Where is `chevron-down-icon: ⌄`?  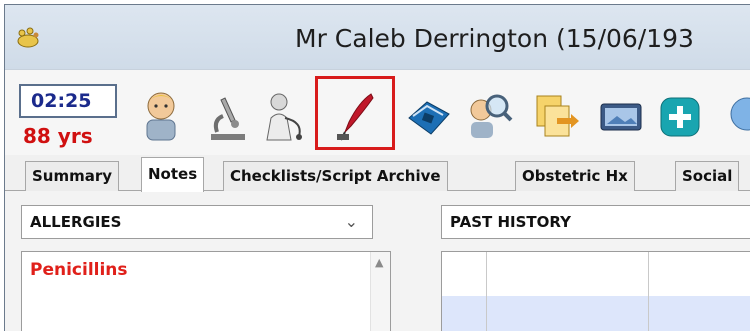 chevron-down-icon: ⌄ is located at coordinates (351, 221).